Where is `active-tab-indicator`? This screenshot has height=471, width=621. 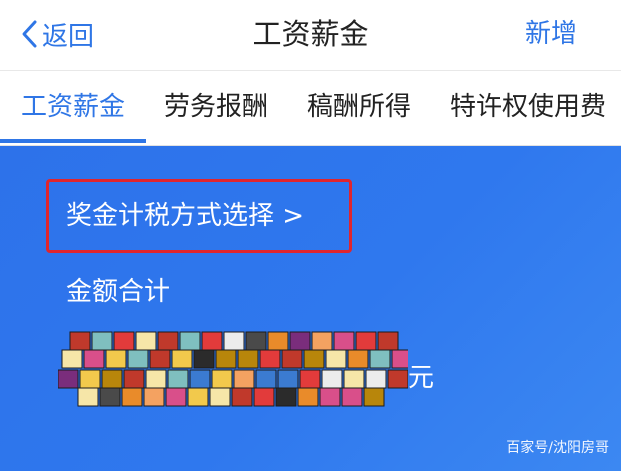
active-tab-indicator is located at coordinates (73, 141).